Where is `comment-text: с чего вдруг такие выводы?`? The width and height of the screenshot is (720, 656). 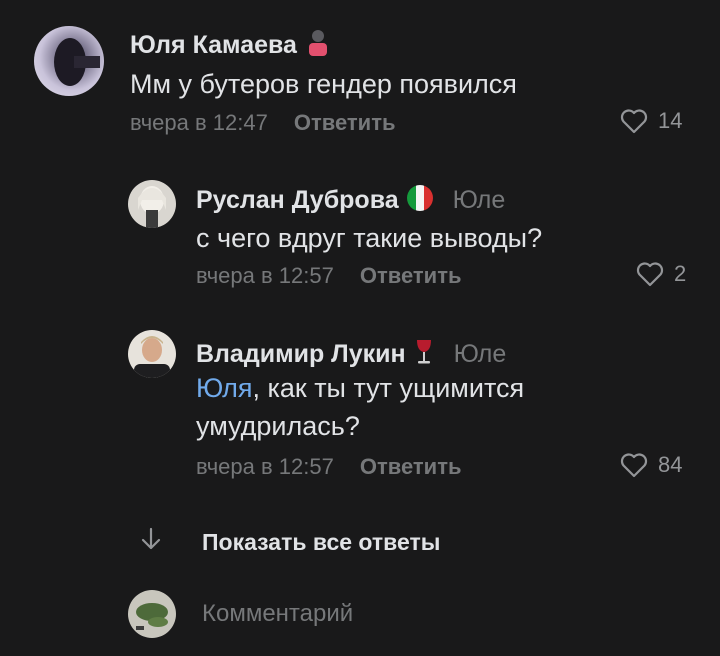
comment-text: с чего вдруг такие выводы? is located at coordinates (369, 238).